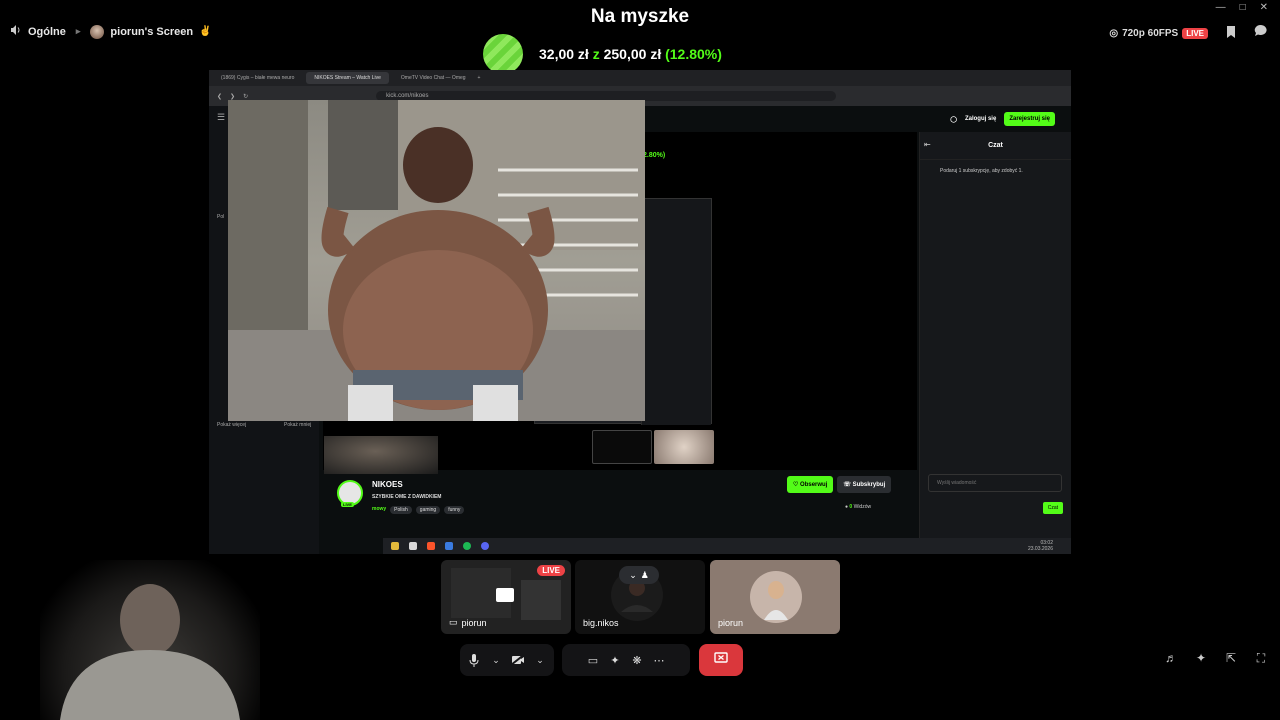  I want to click on clock-date: 23.03.2026, so click(1040, 549).